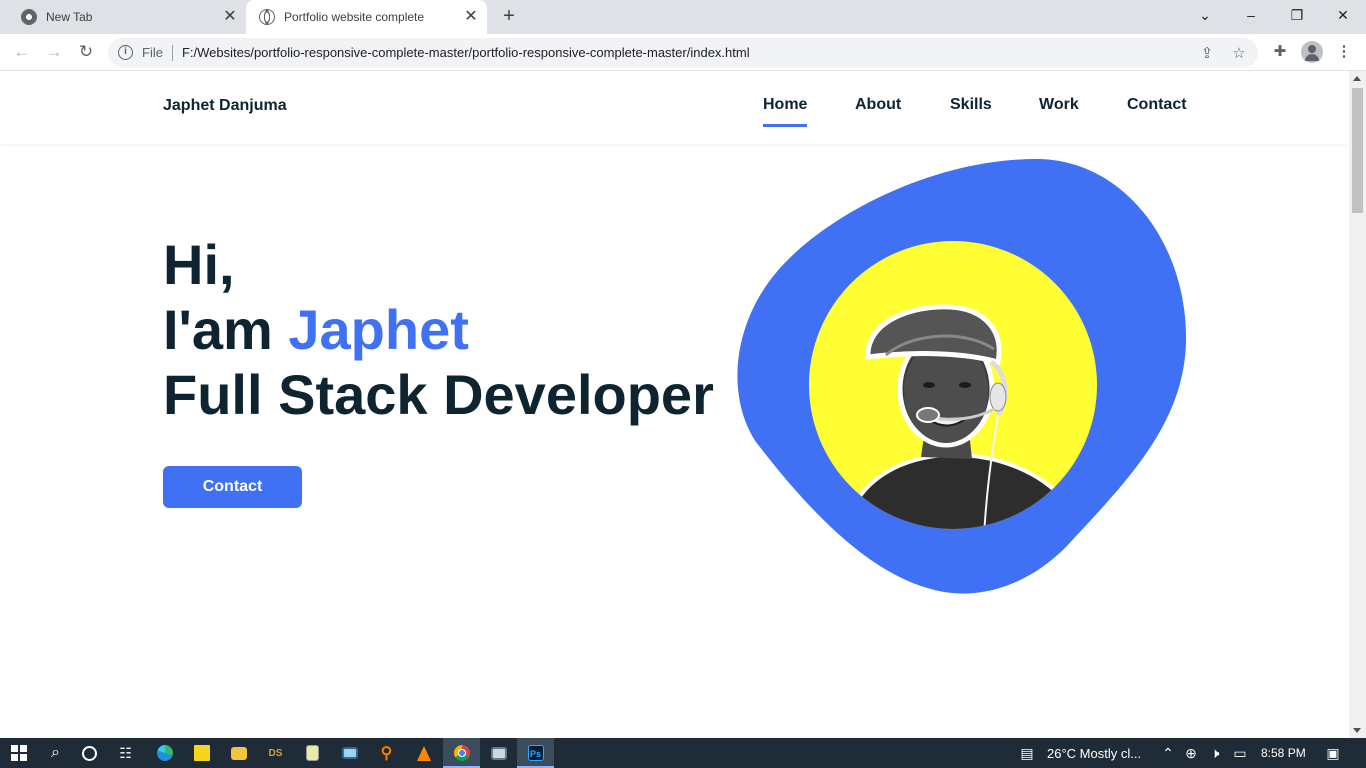 The width and height of the screenshot is (1366, 768). Describe the element at coordinates (1240, 753) in the screenshot. I see `battery-icon: ▭` at that location.